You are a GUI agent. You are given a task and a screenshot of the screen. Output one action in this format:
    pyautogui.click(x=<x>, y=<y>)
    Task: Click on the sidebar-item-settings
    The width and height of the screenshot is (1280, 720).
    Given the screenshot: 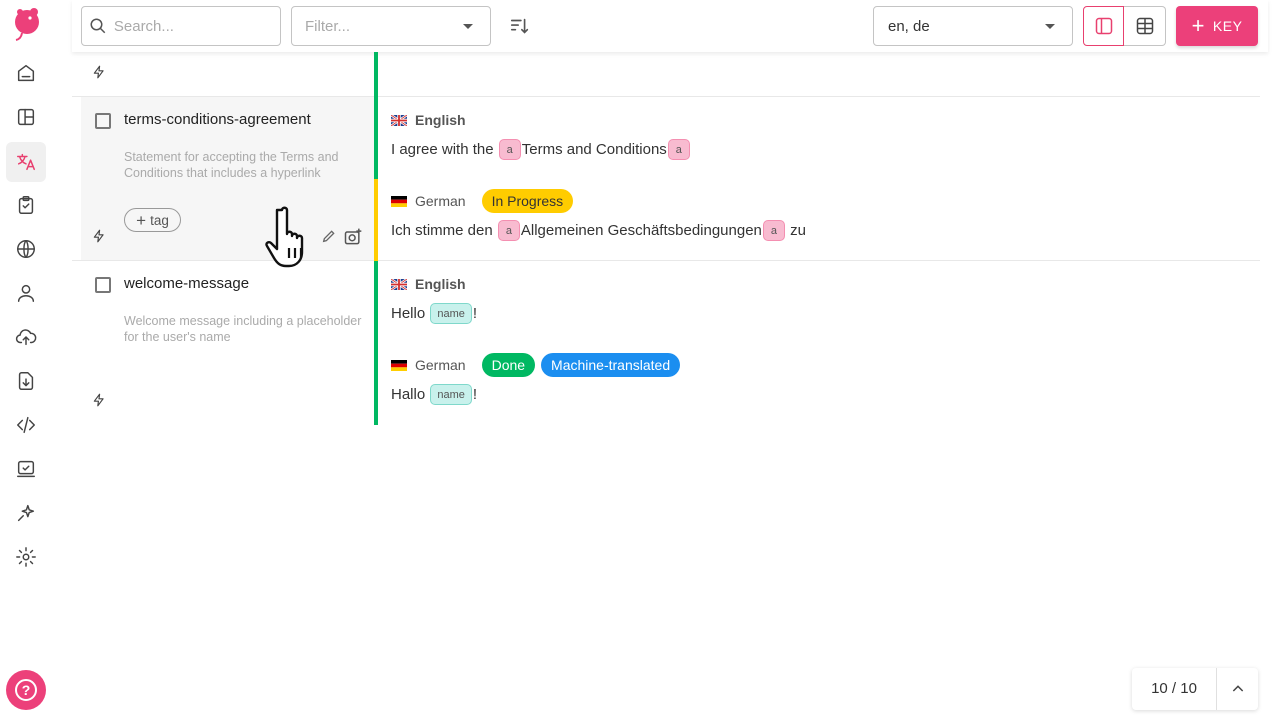 What is the action you would take?
    pyautogui.click(x=26, y=557)
    